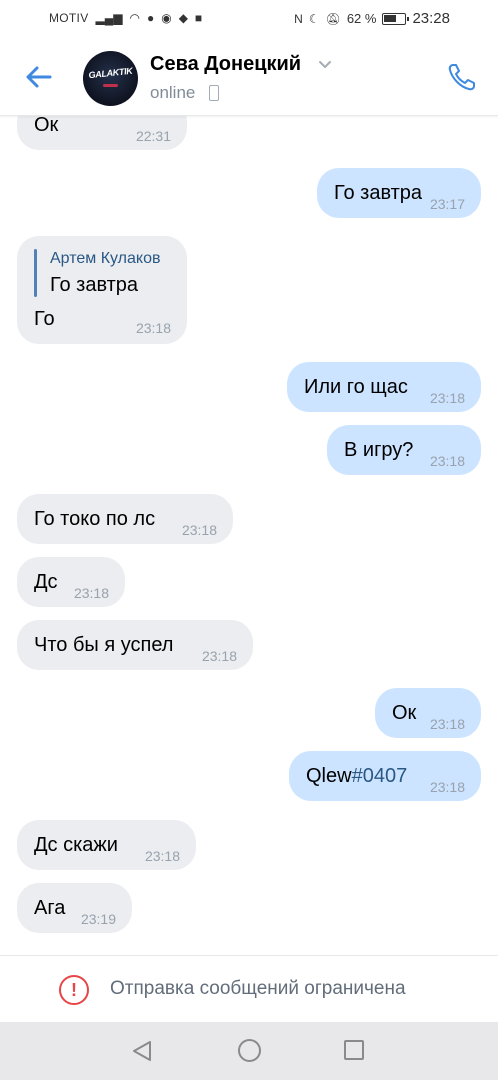 This screenshot has height=1080, width=498. I want to click on message-notification-icon: ●, so click(150, 18).